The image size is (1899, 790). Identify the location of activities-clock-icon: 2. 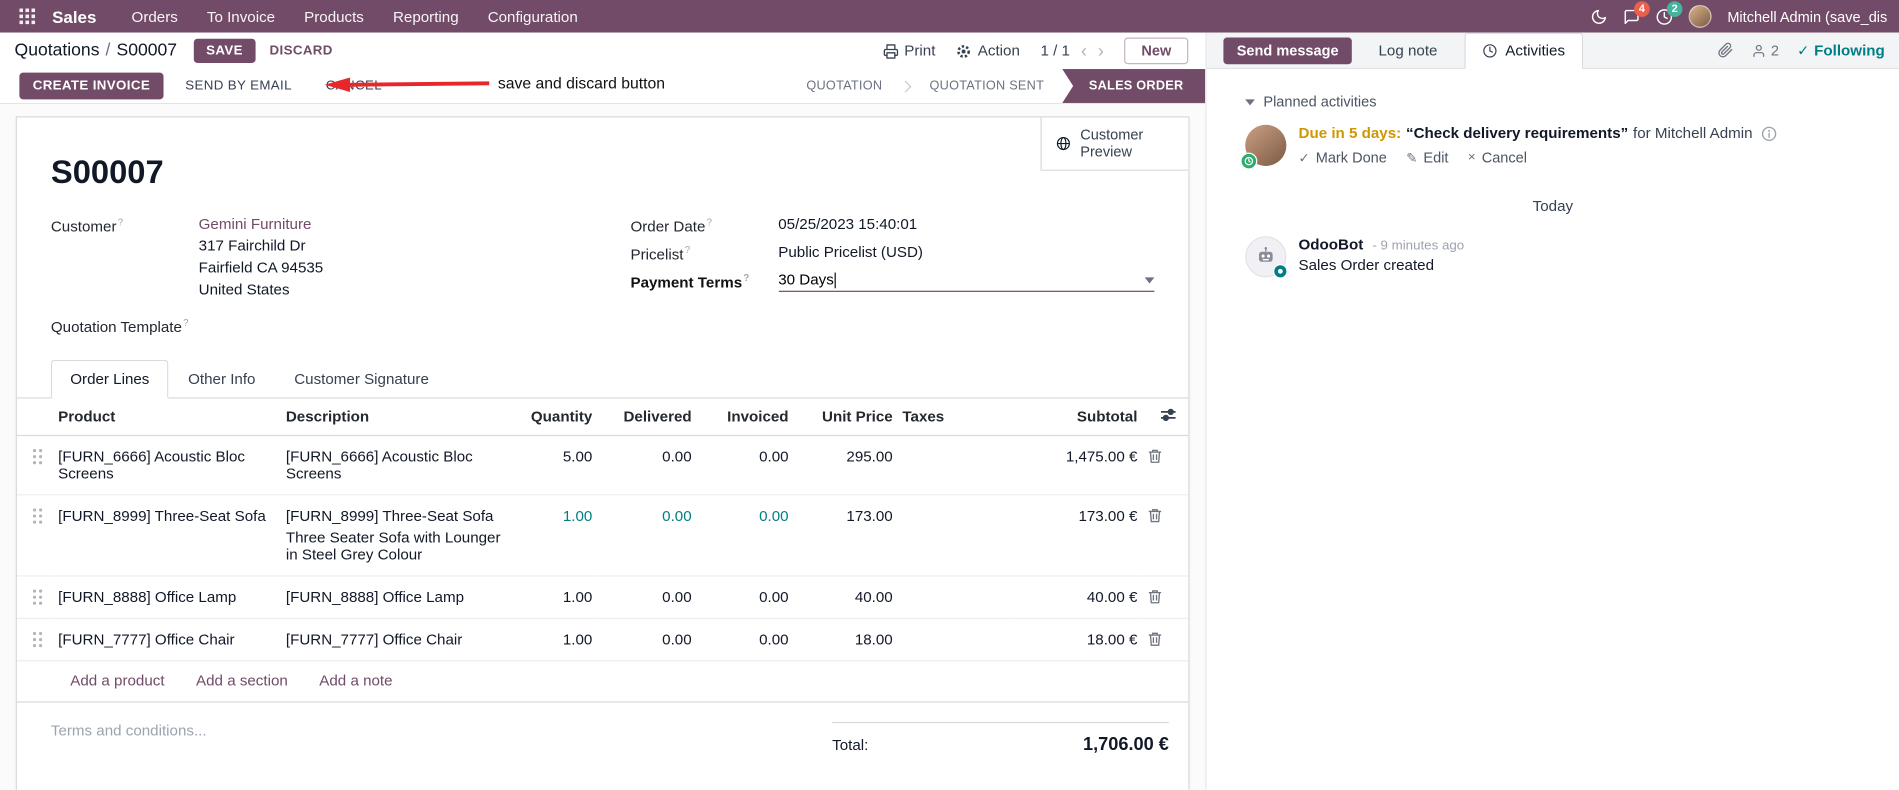
(1669, 12).